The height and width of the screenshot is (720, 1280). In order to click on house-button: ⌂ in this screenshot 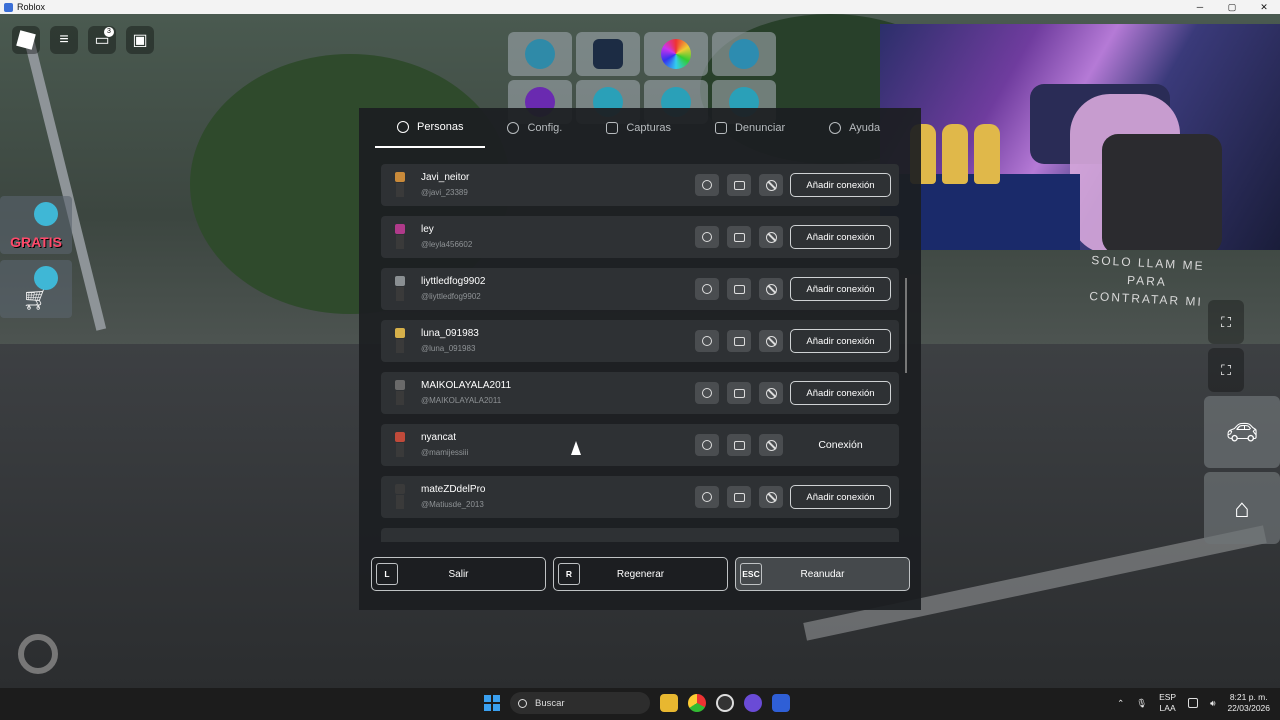, I will do `click(1242, 508)`.